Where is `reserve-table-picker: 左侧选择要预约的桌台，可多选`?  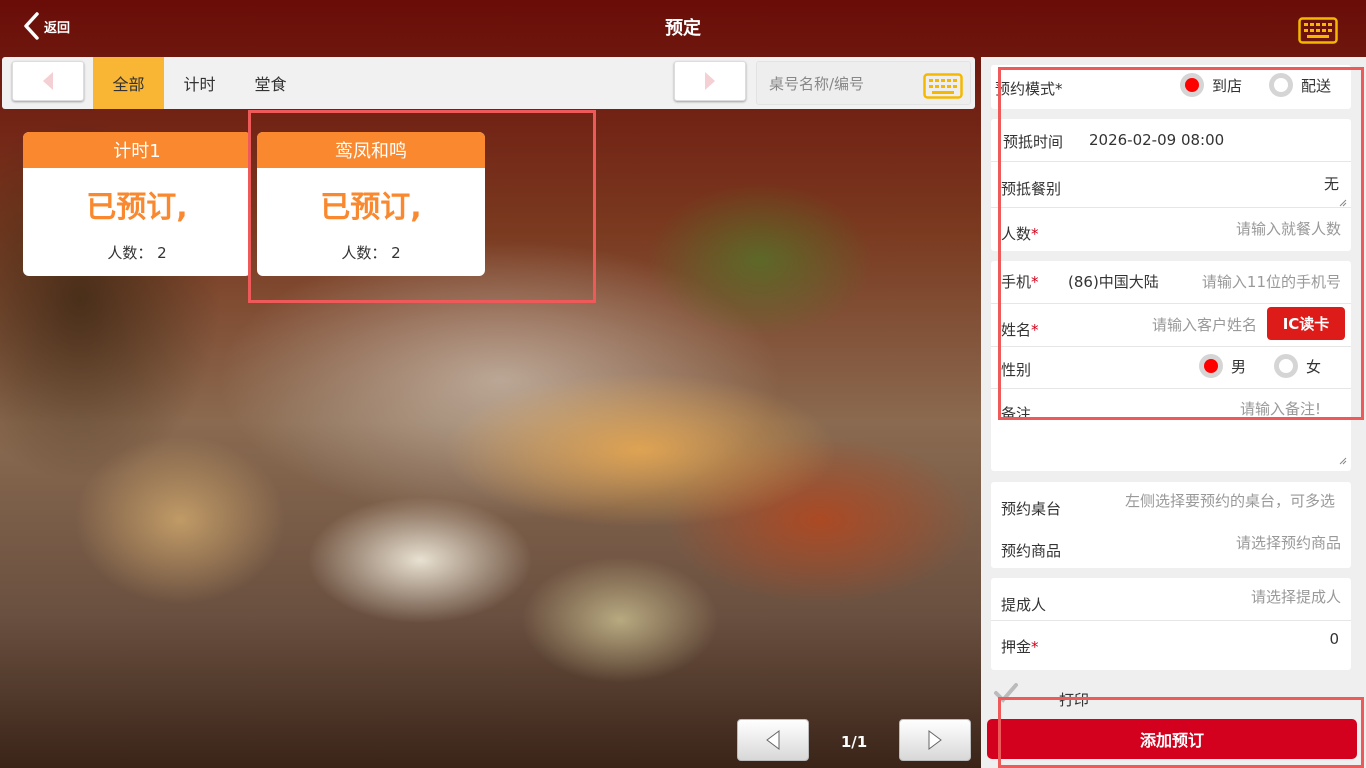
reserve-table-picker: 左侧选择要预约的桌台，可多选 is located at coordinates (1230, 500).